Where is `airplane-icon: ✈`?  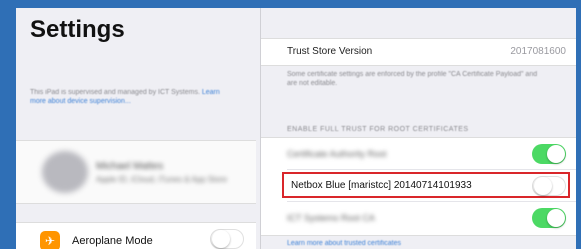
airplane-icon: ✈ is located at coordinates (50, 240).